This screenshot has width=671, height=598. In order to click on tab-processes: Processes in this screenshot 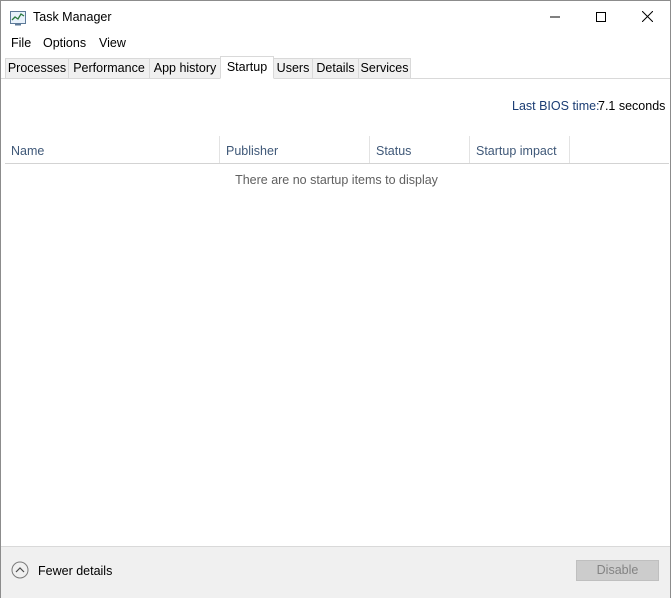, I will do `click(37, 68)`.